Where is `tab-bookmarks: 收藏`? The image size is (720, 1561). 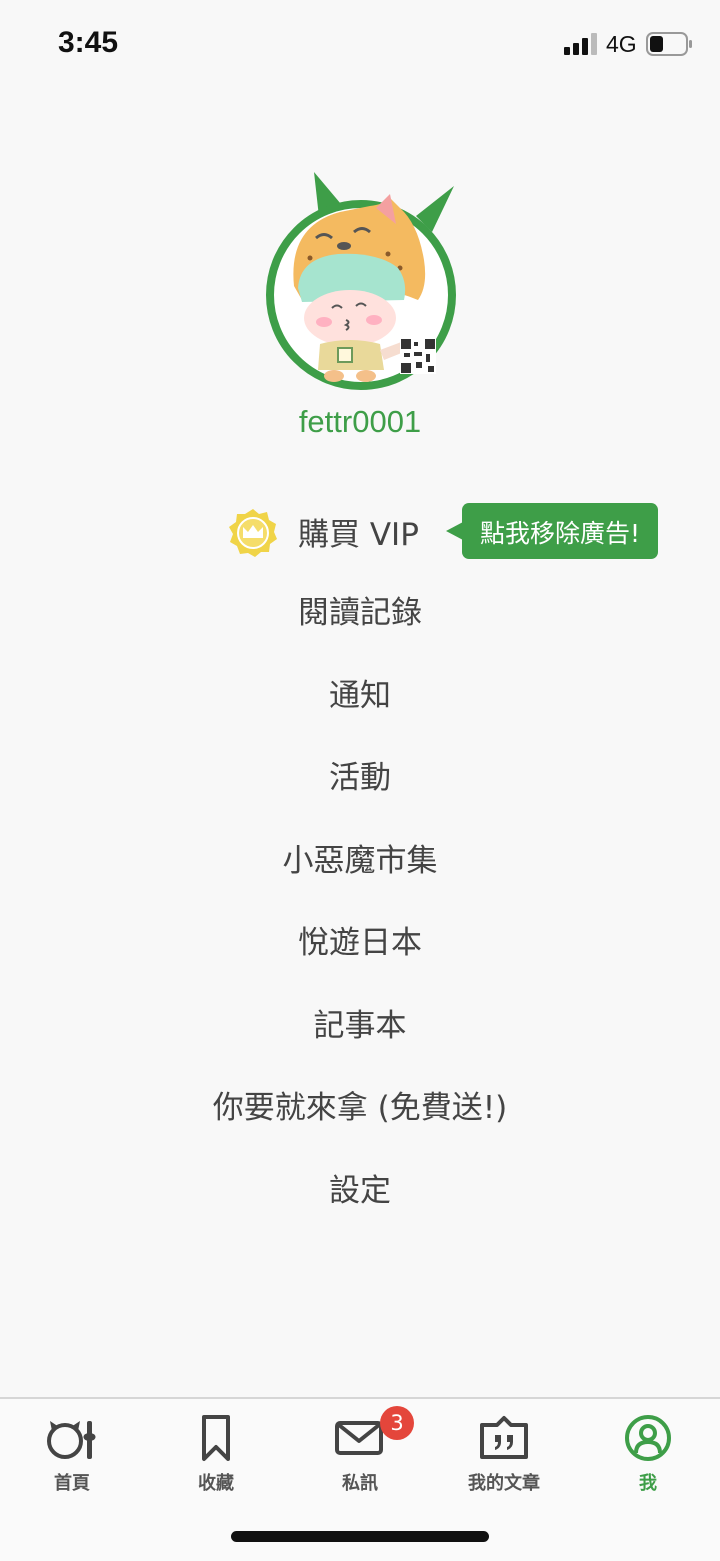 tab-bookmarks: 收藏 is located at coordinates (216, 1449).